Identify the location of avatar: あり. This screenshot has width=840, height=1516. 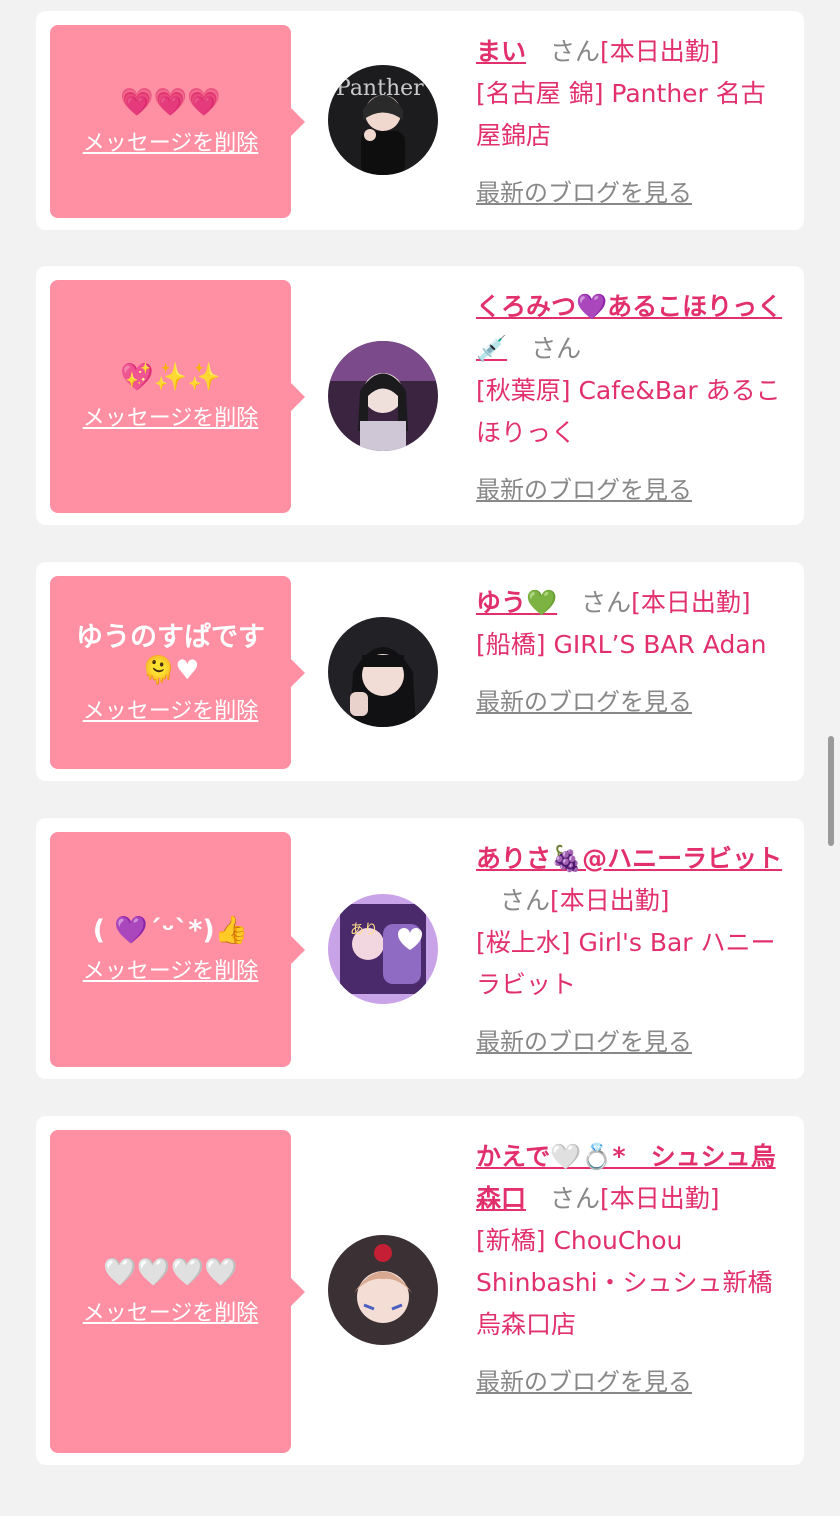
(383, 949).